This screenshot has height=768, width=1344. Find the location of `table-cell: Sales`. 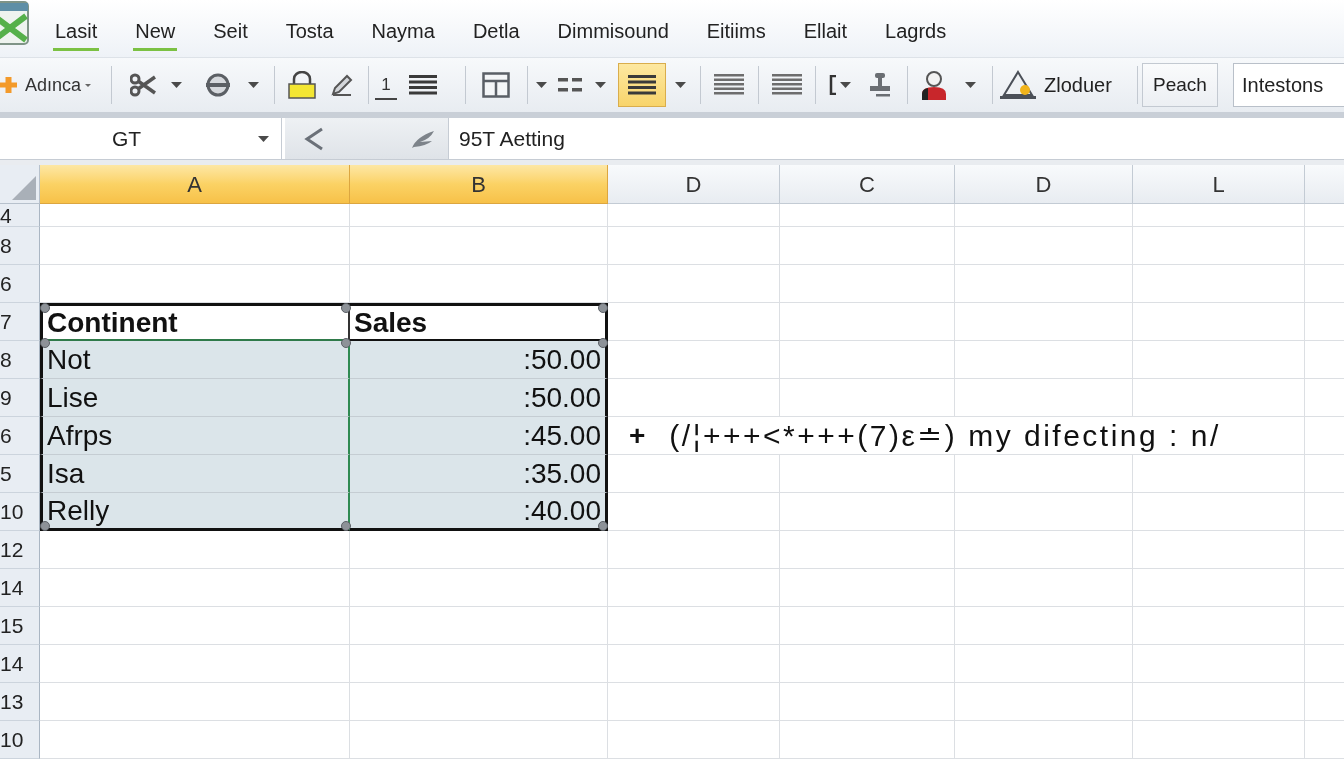

table-cell: Sales is located at coordinates (479, 322).